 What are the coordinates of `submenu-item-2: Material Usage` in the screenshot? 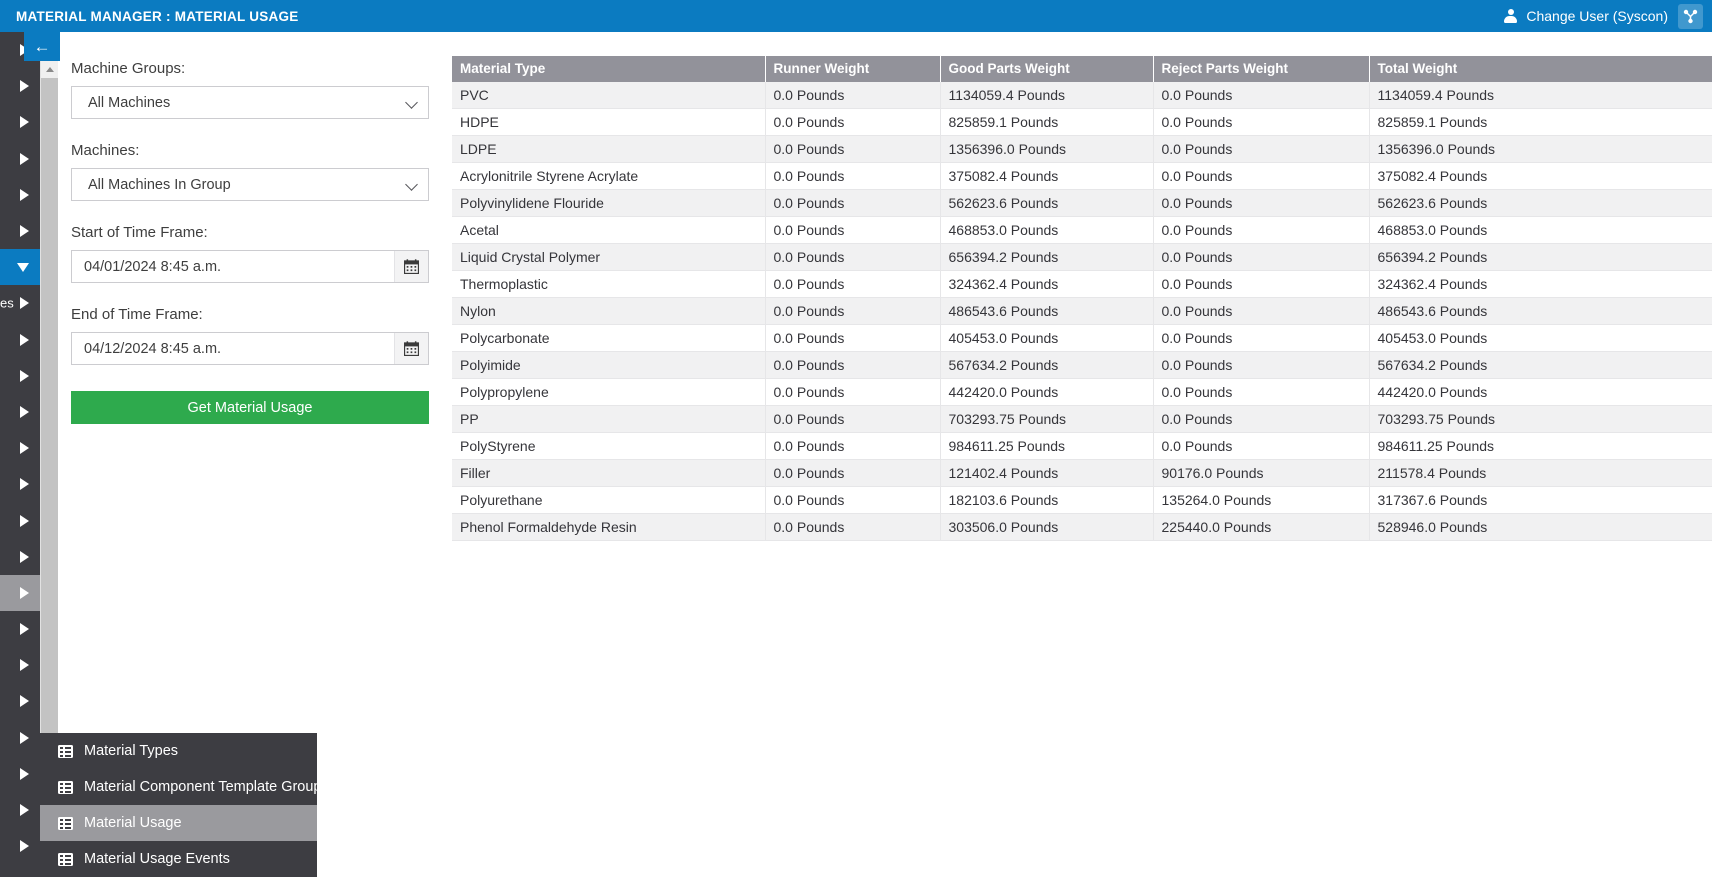 It's located at (178, 823).